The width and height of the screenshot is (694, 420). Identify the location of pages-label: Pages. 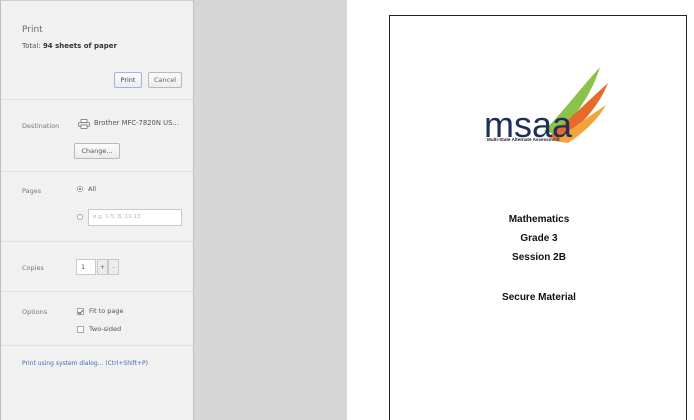
(32, 191).